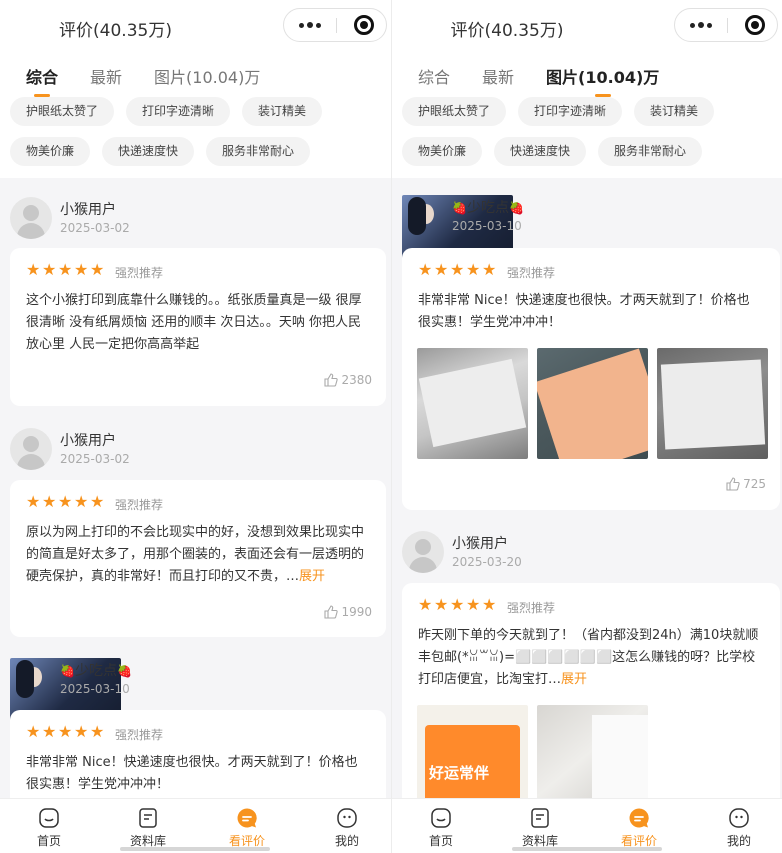 This screenshot has width=782, height=853. What do you see at coordinates (754, 484) in the screenshot?
I see `like-count: 725` at bounding box center [754, 484].